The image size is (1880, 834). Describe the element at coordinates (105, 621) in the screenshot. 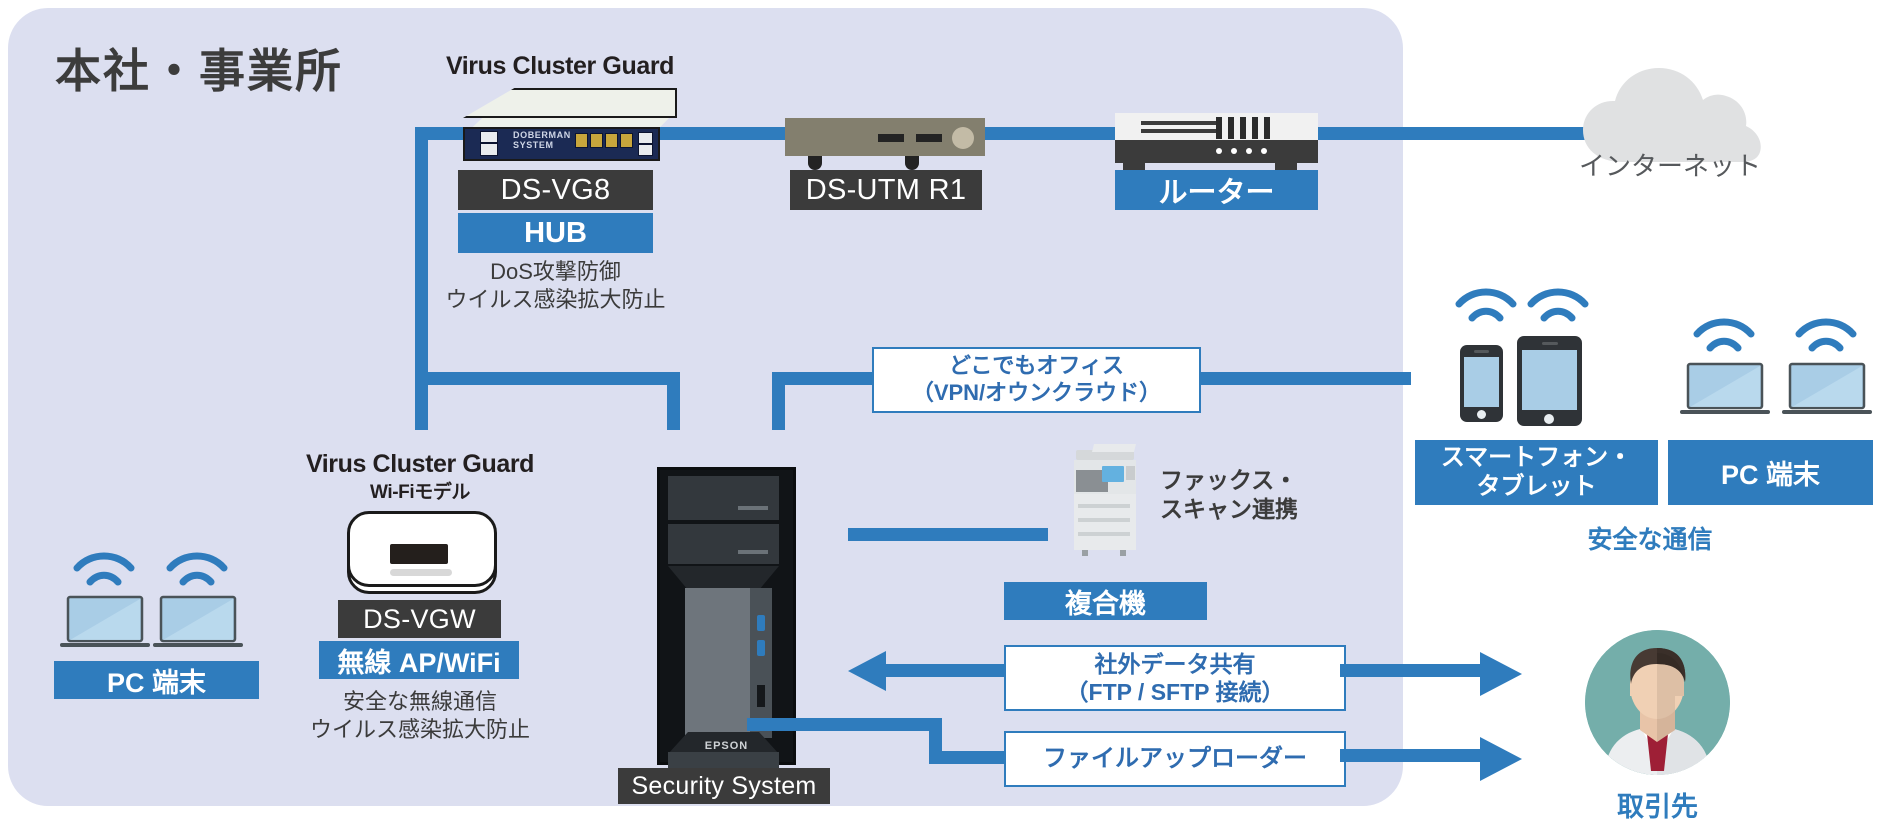

I see `laptop-icon-left-a` at that location.